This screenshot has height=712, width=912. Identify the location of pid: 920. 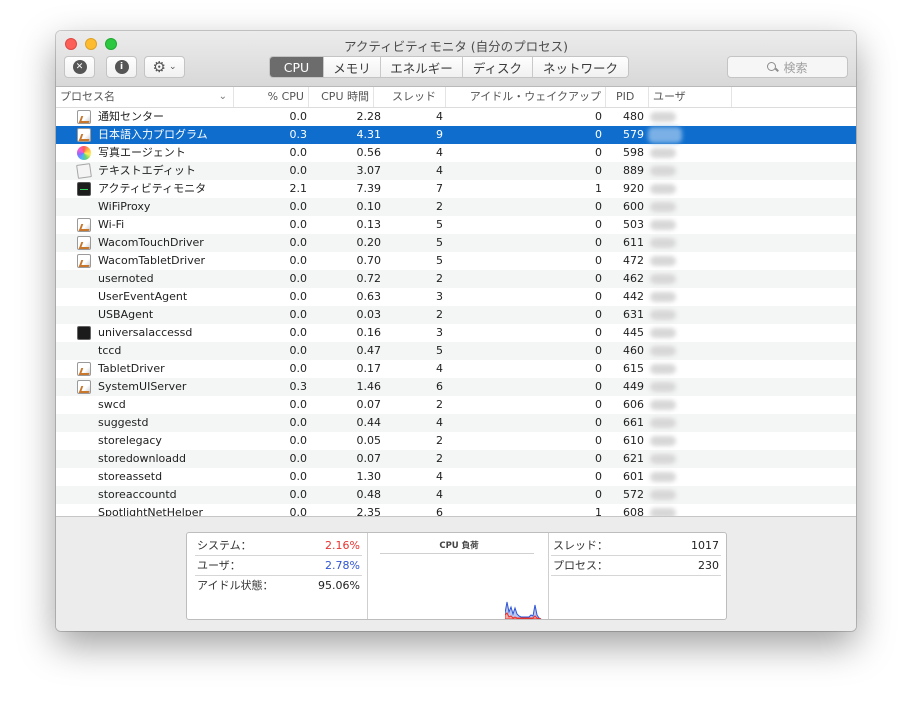
(633, 188).